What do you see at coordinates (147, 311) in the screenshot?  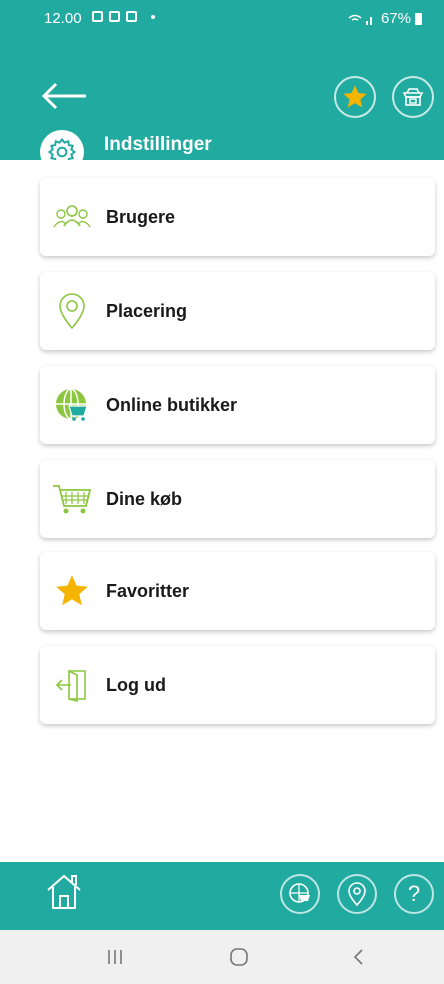 I see `menu-item-label: Placering` at bounding box center [147, 311].